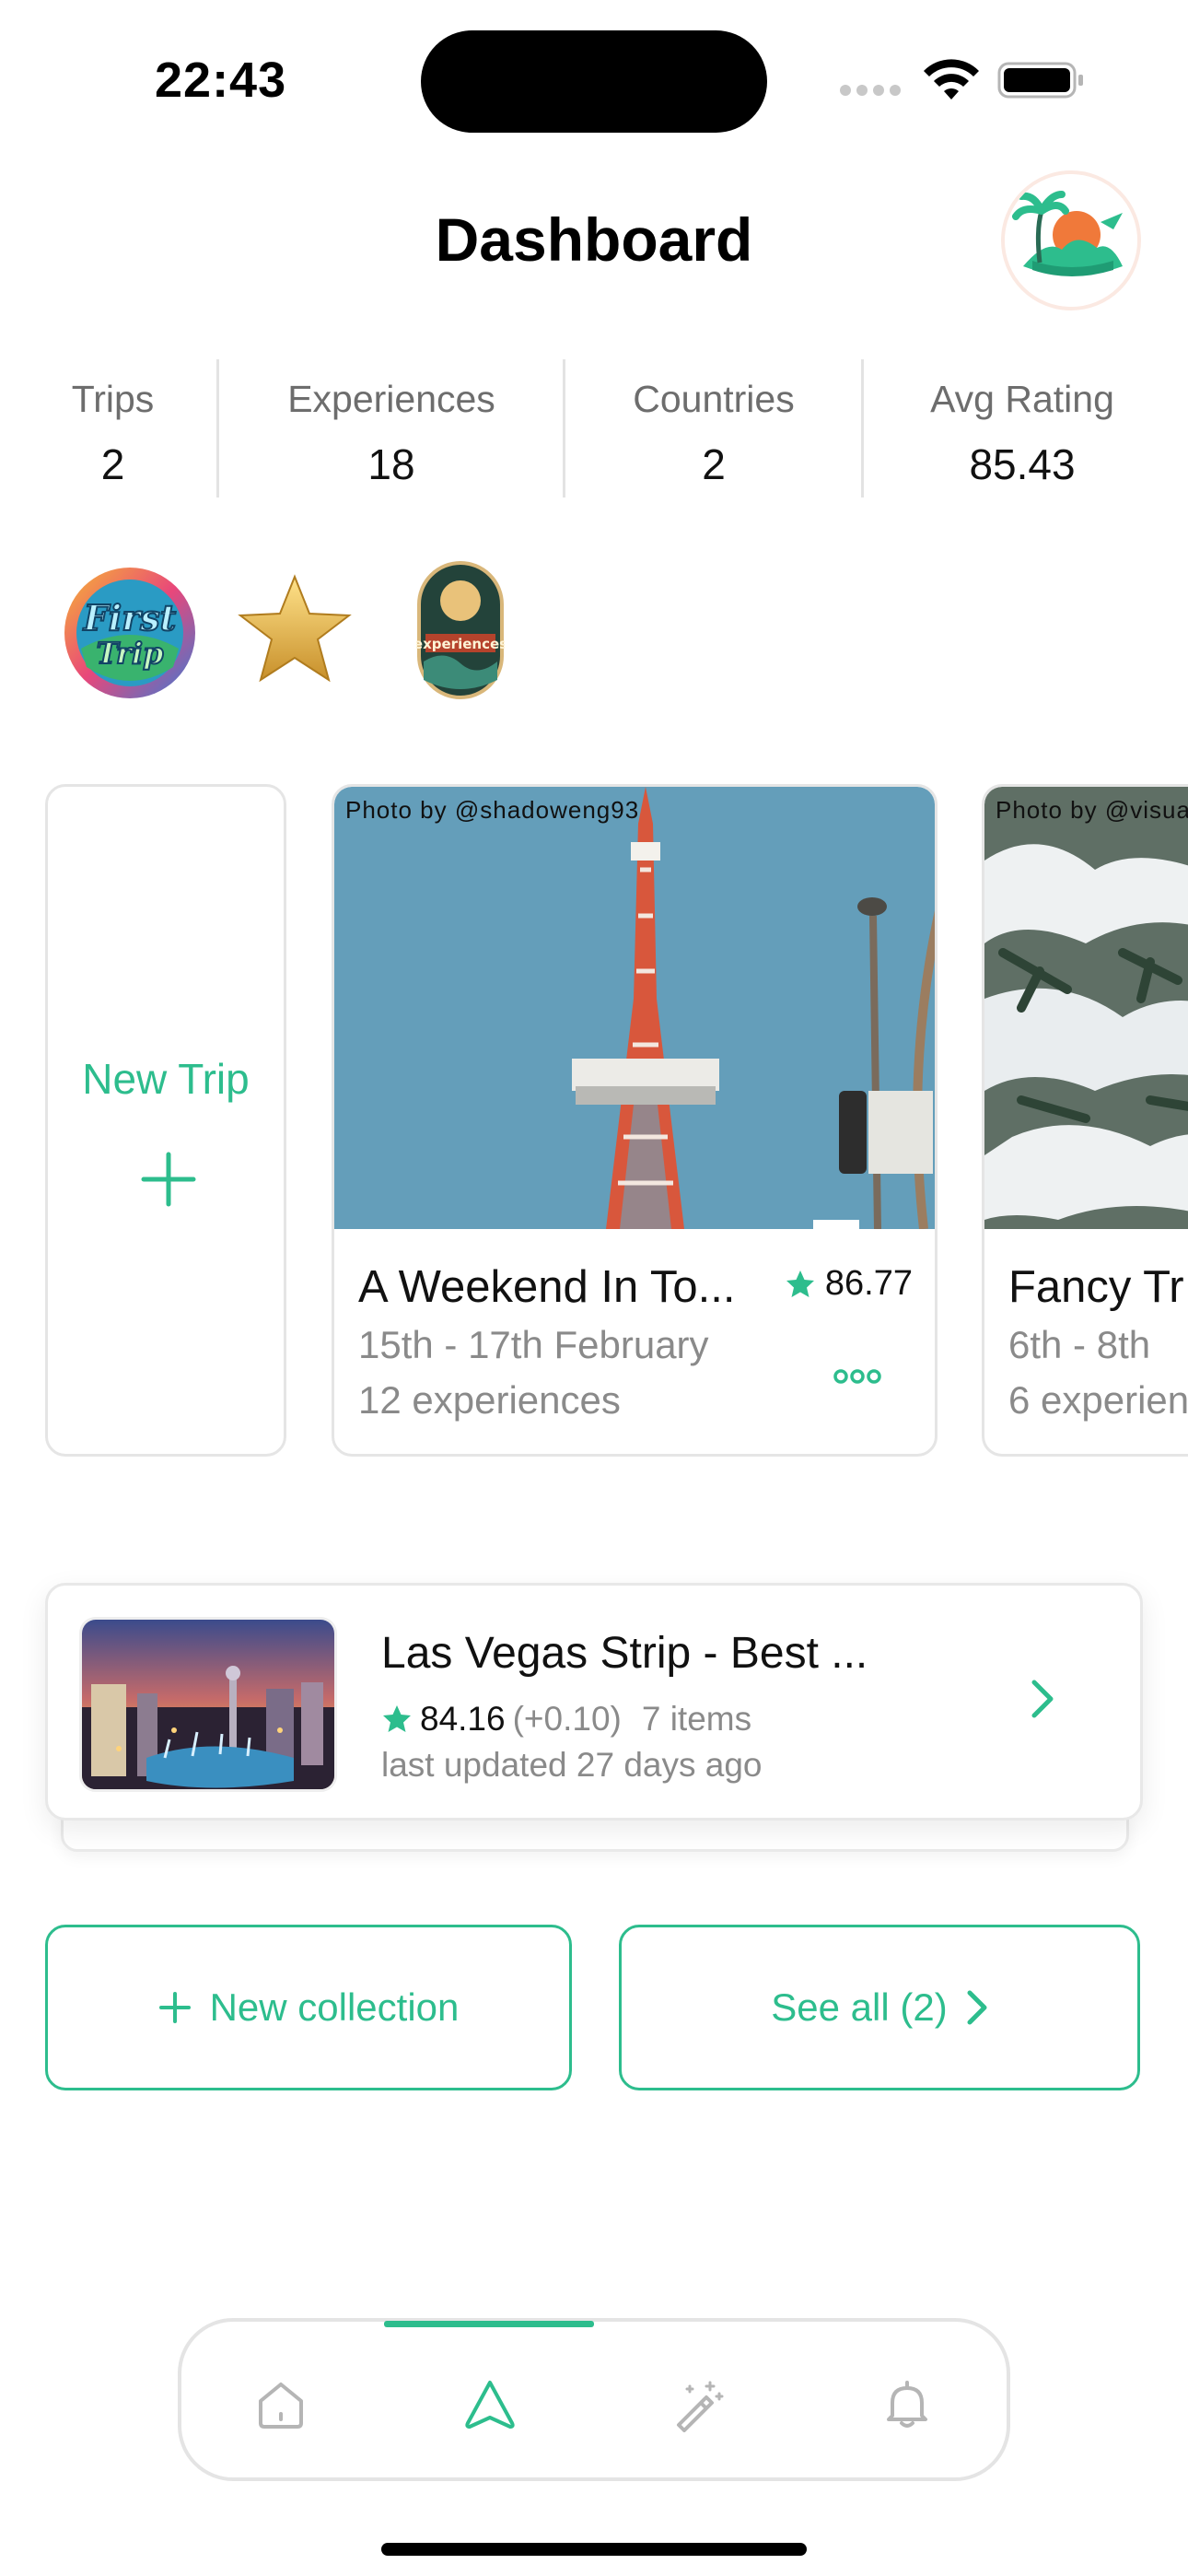 The height and width of the screenshot is (2576, 1188). I want to click on tokyo-tower-photo, so click(634, 1008).